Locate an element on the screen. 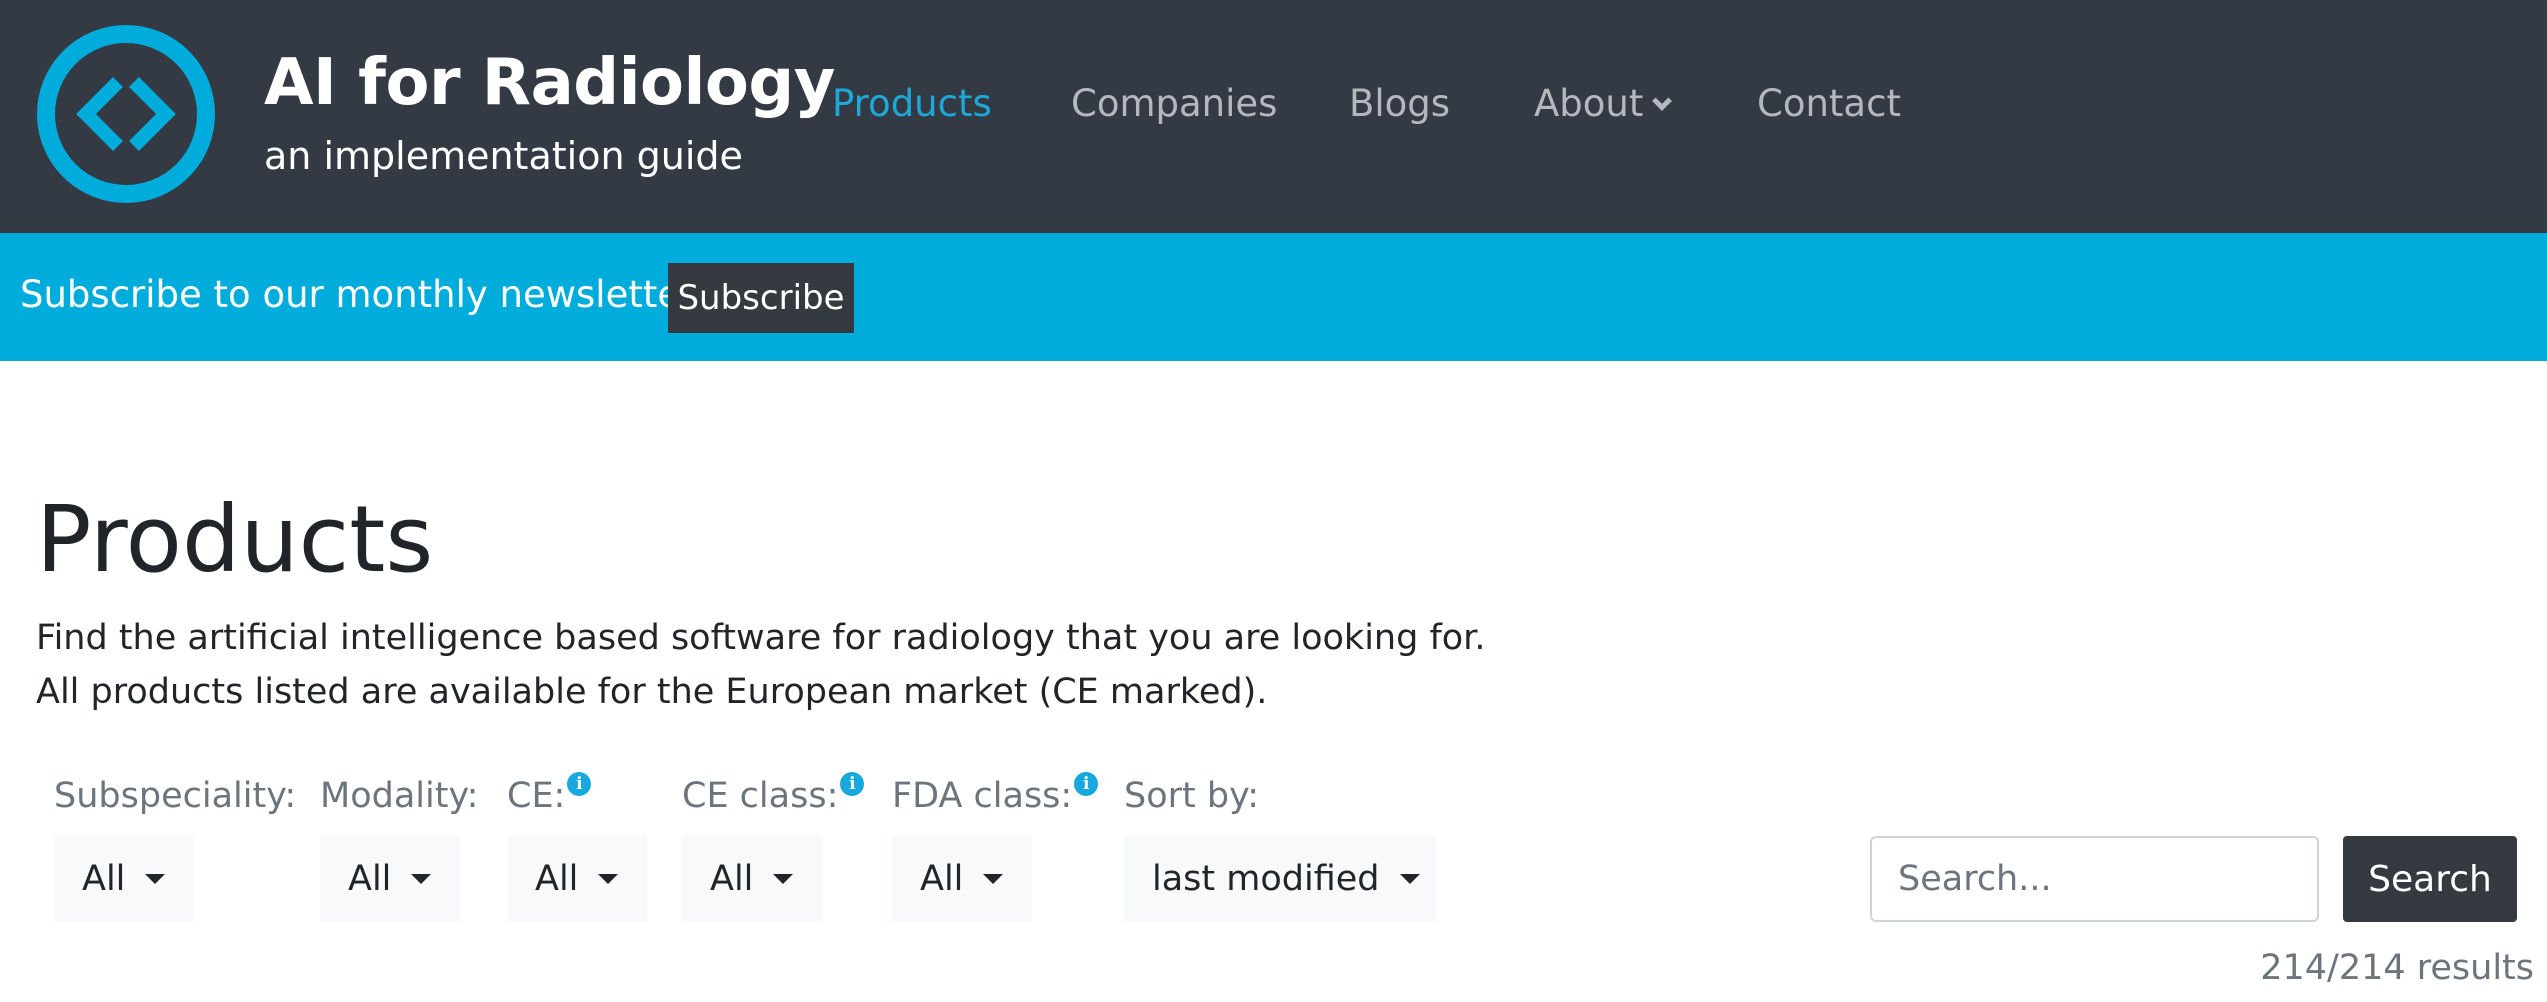 The height and width of the screenshot is (1002, 2547). ce-class-dropdown: All is located at coordinates (752, 879).